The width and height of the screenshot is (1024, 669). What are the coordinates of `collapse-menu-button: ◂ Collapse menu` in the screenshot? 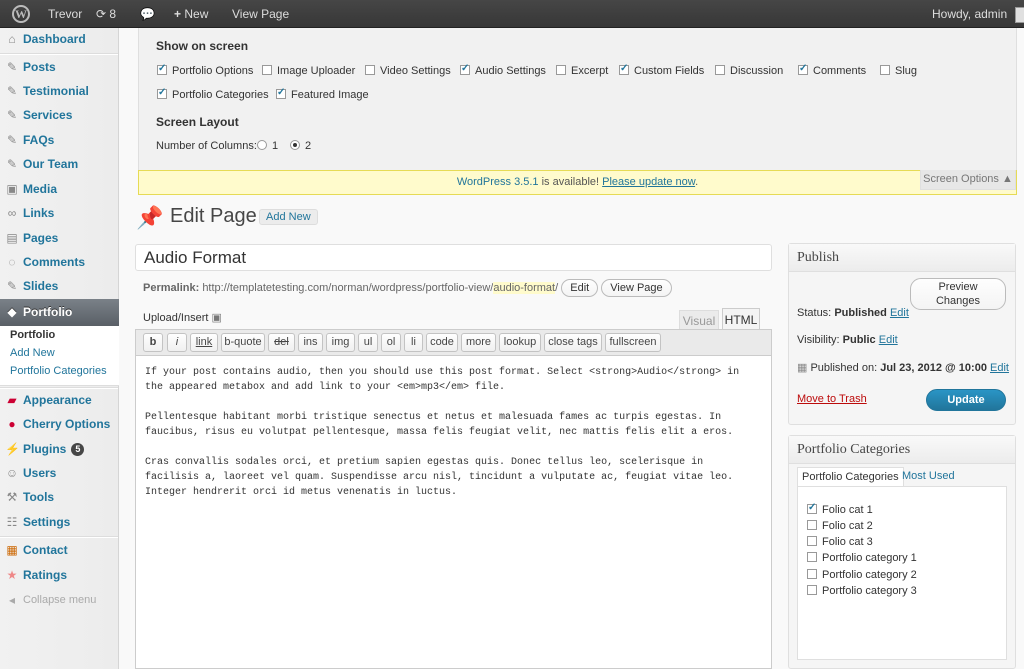 It's located at (59, 601).